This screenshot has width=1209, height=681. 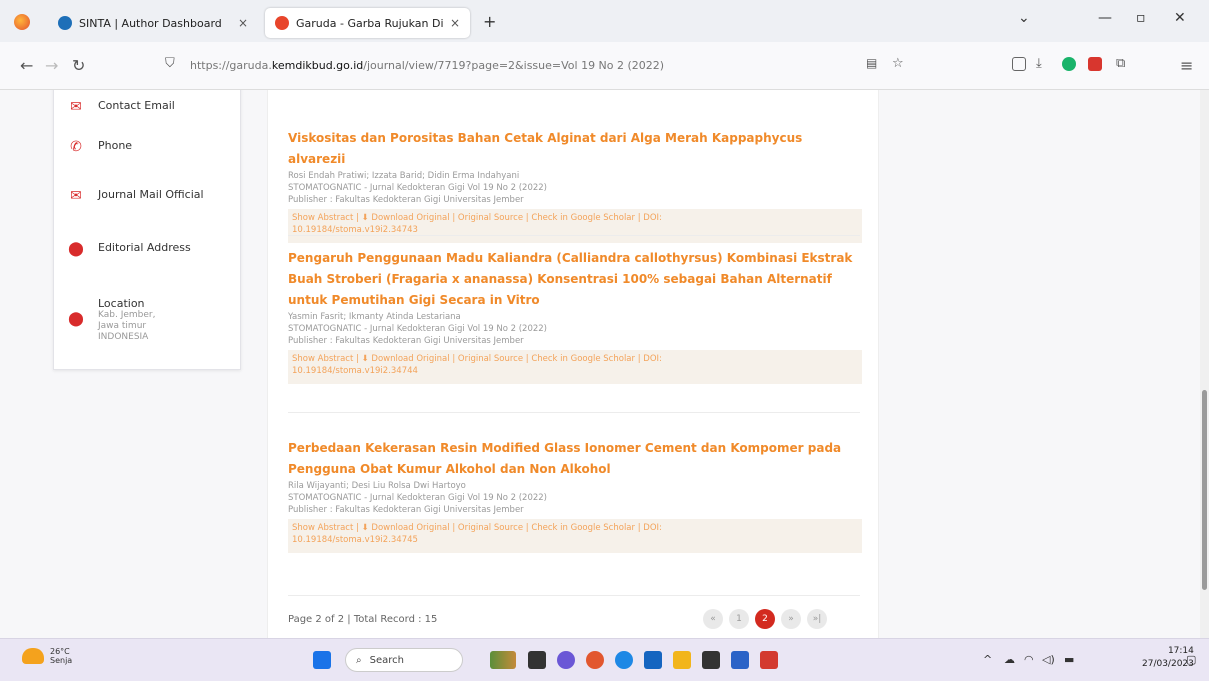 I want to click on tab-garuda: Garuda - Garba Rujukan Digital ×, so click(x=367, y=23).